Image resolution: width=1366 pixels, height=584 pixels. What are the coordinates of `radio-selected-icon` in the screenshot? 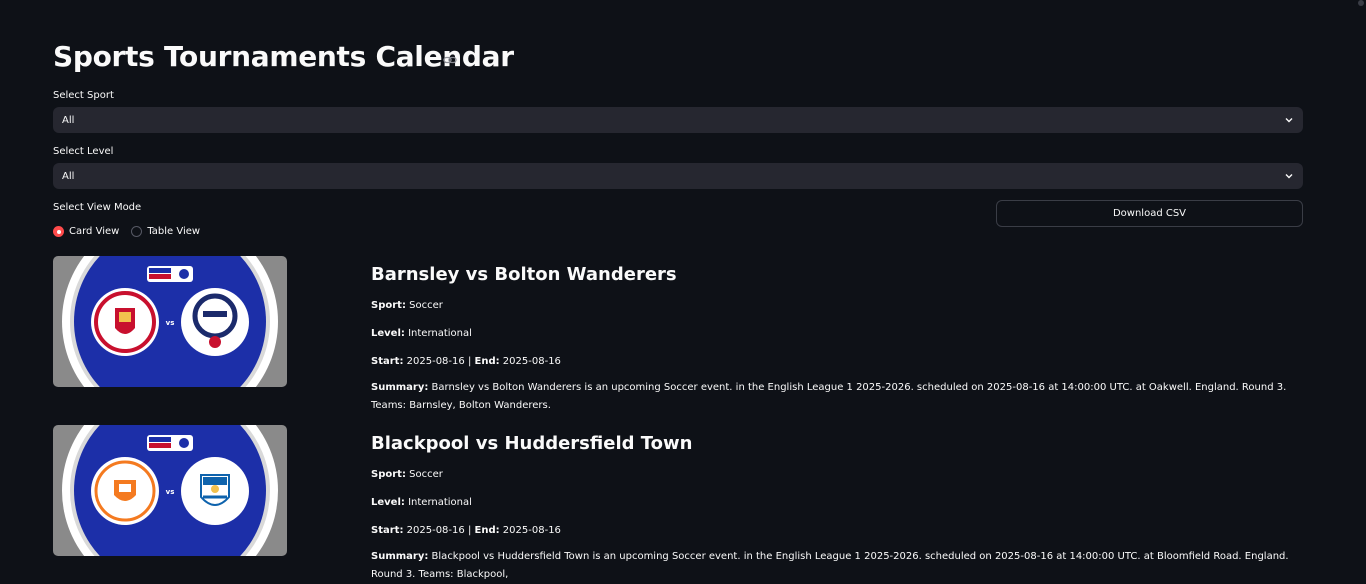 It's located at (58, 231).